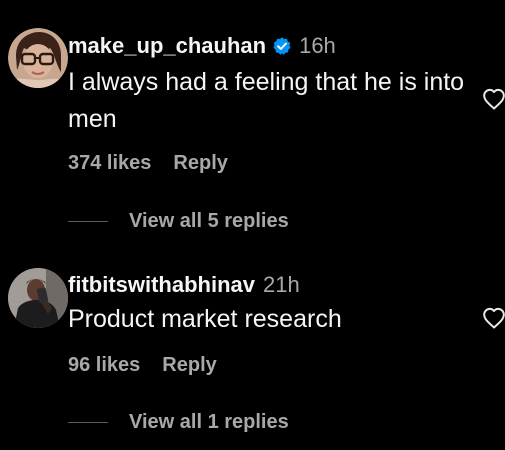 This screenshot has height=450, width=505. I want to click on username: make_up_chauhan, so click(167, 46).